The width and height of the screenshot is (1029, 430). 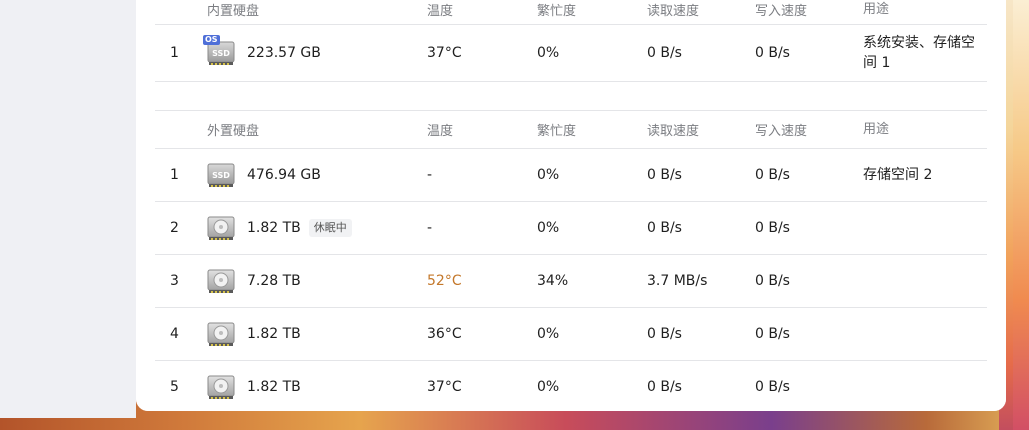 What do you see at coordinates (284, 175) in the screenshot?
I see `disk-capacity: 476.94 GB` at bounding box center [284, 175].